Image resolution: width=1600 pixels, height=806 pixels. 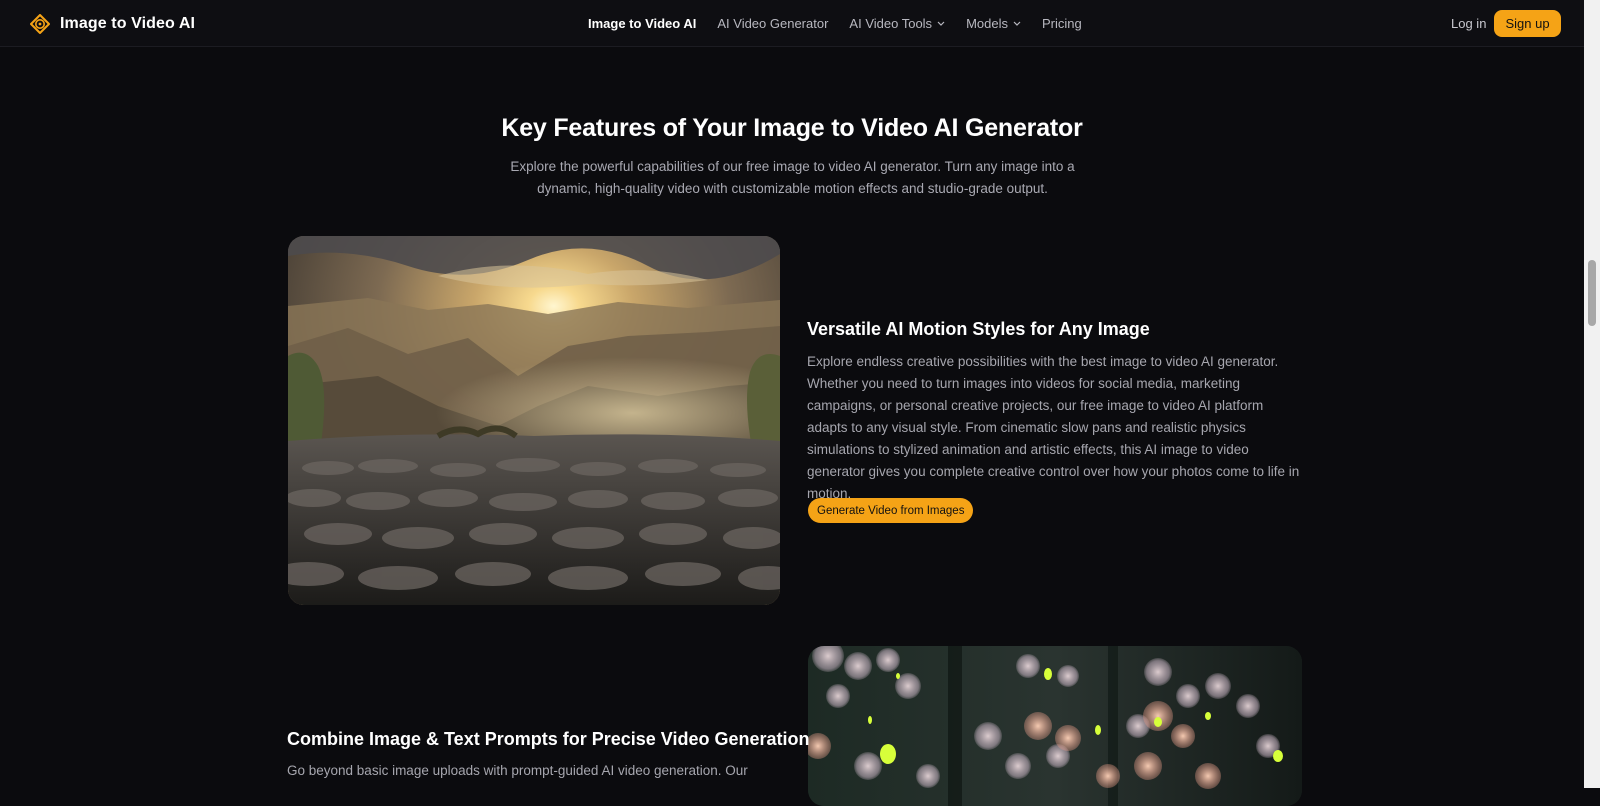 I want to click on feature-title: Versatile AI Motion Styles for Any Image, so click(x=978, y=329).